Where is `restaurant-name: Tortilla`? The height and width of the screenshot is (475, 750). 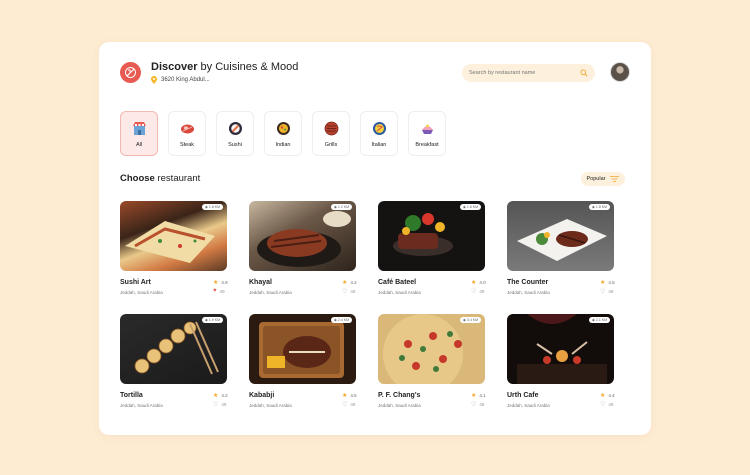 restaurant-name: Tortilla is located at coordinates (131, 395).